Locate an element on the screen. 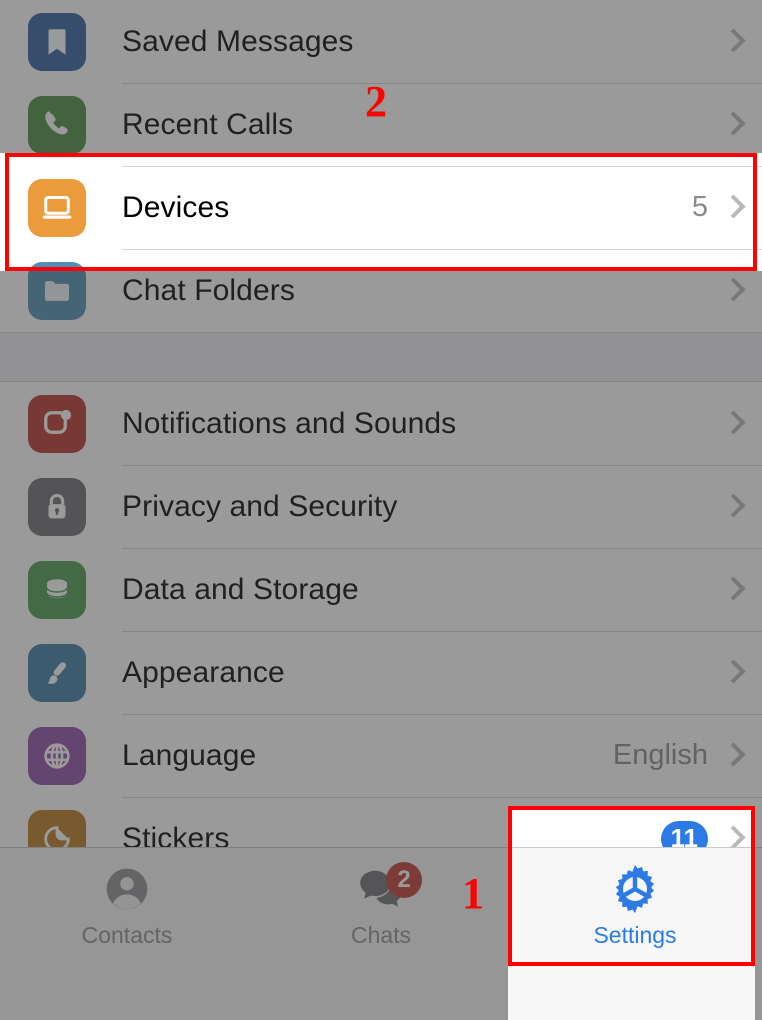 The width and height of the screenshot is (762, 1020). folder-icon is located at coordinates (57, 290).